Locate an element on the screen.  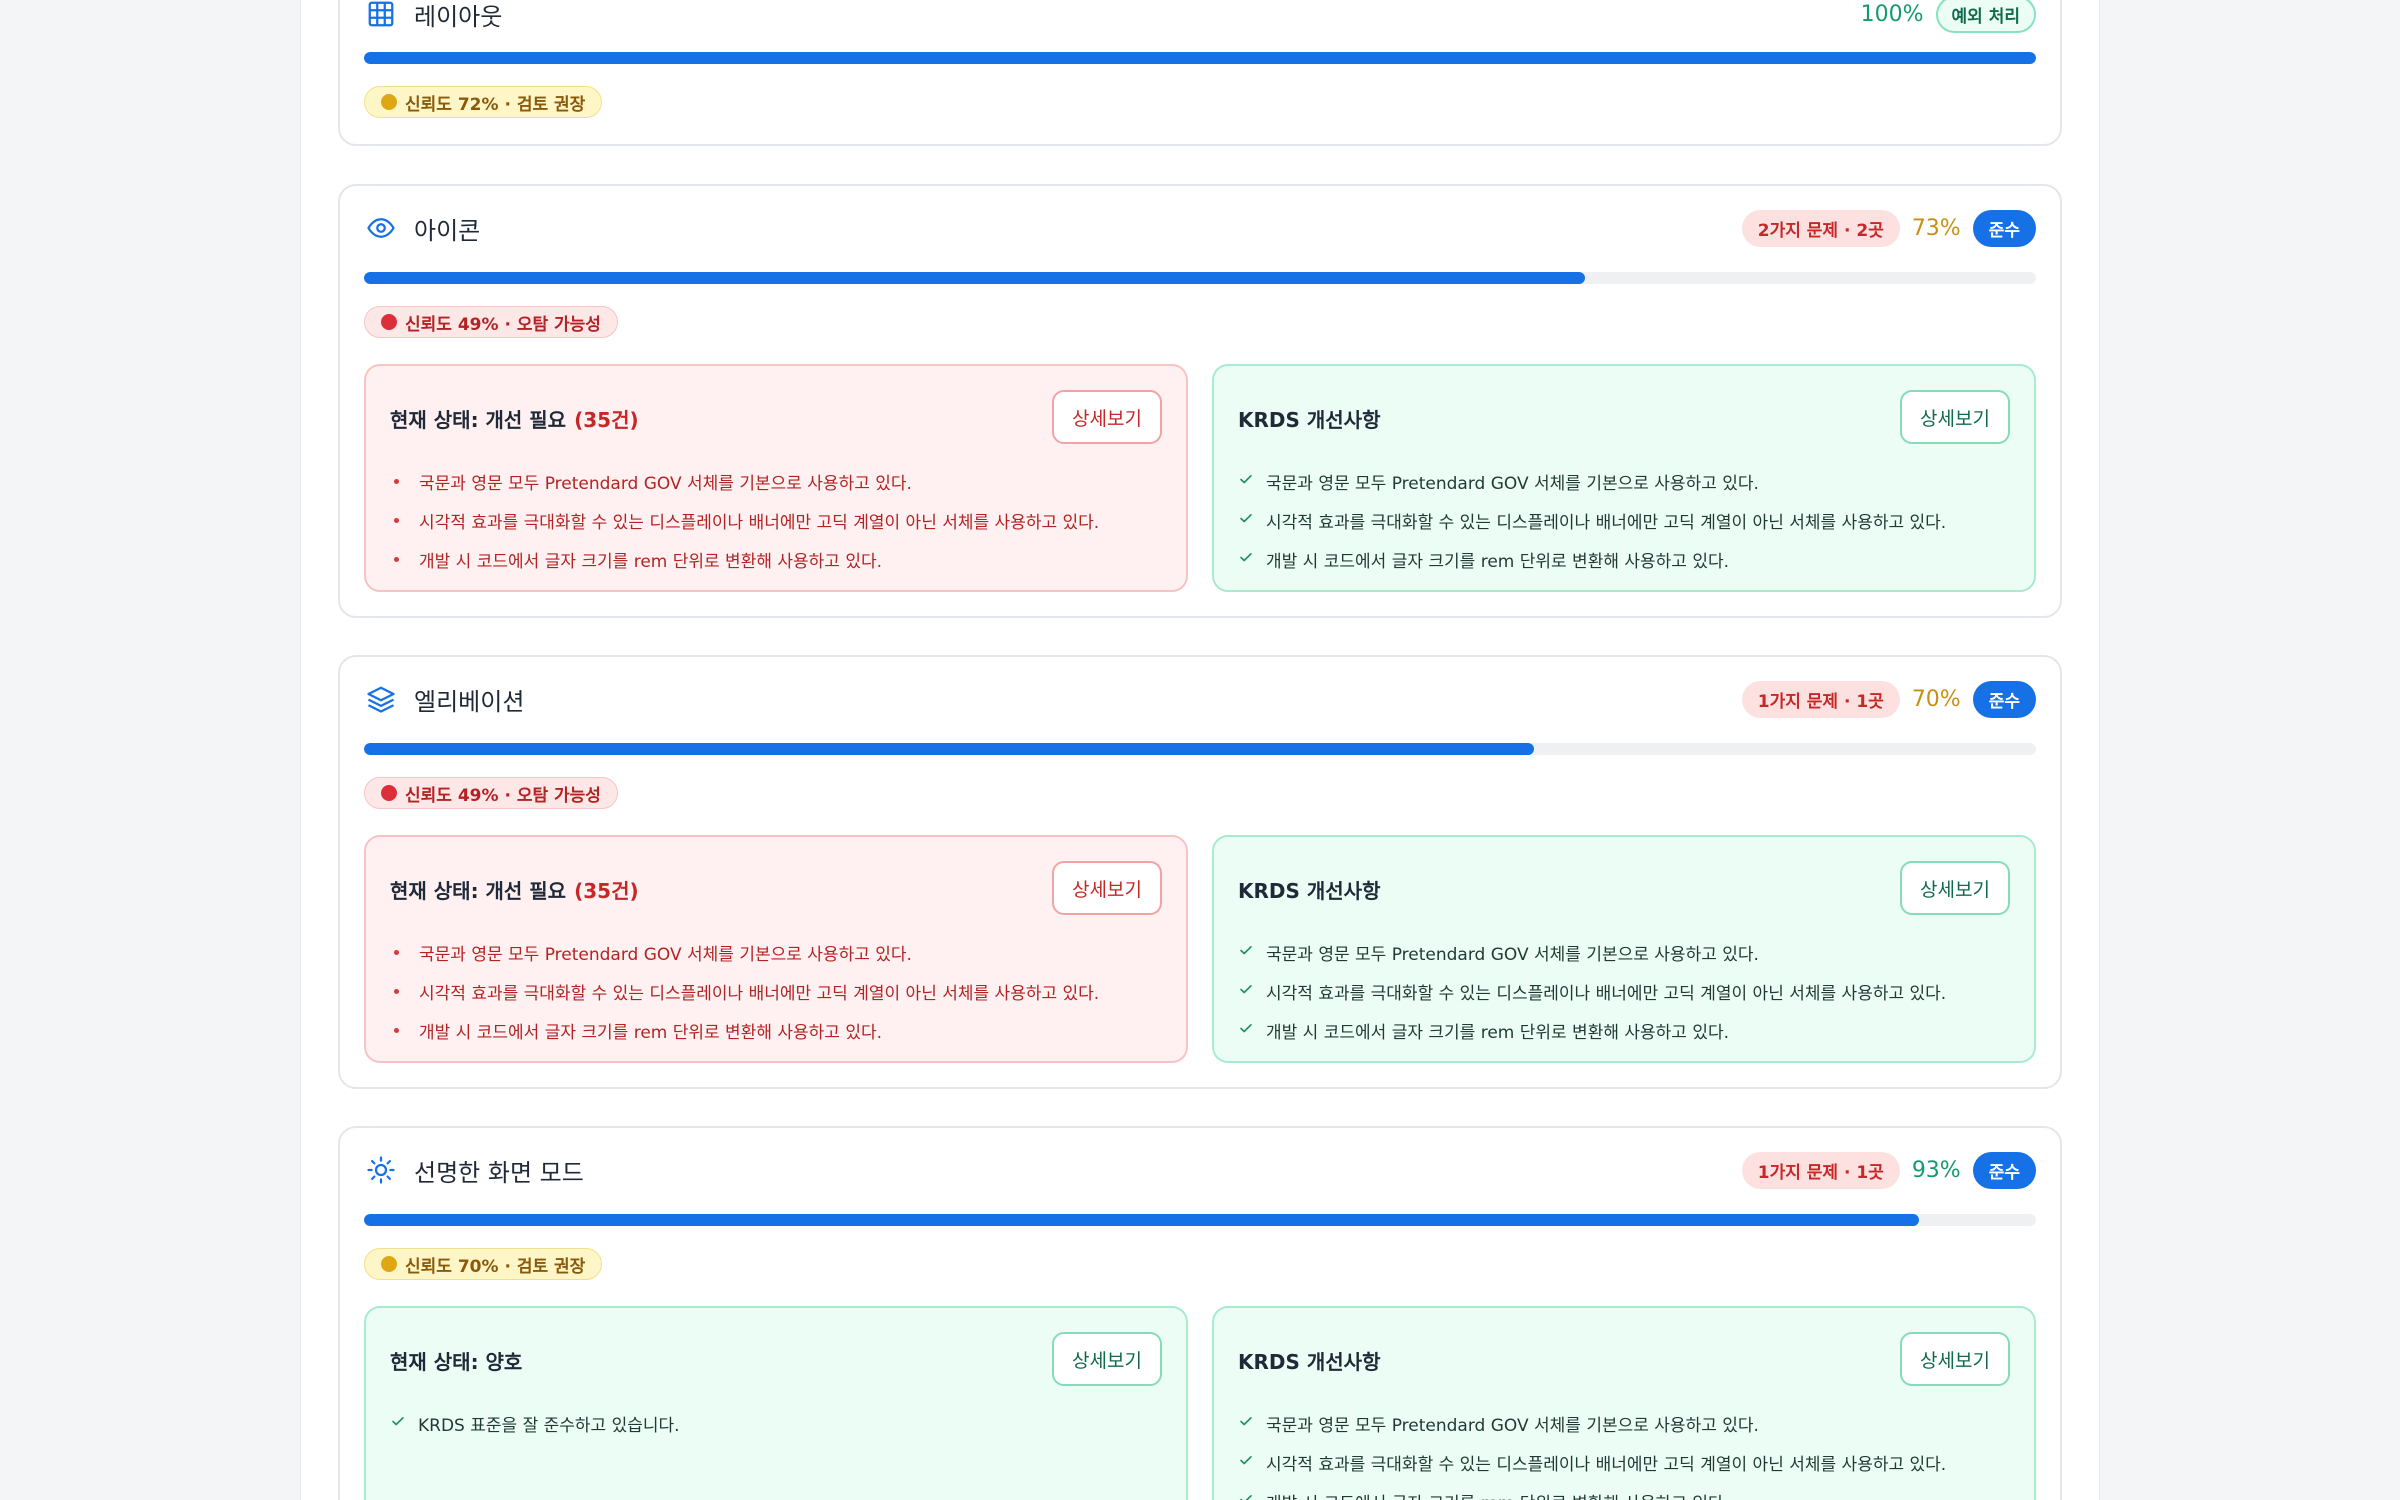
section-header: 아이콘 2가지 문제 · 2곳 73% 준수 is located at coordinates (1200, 228).